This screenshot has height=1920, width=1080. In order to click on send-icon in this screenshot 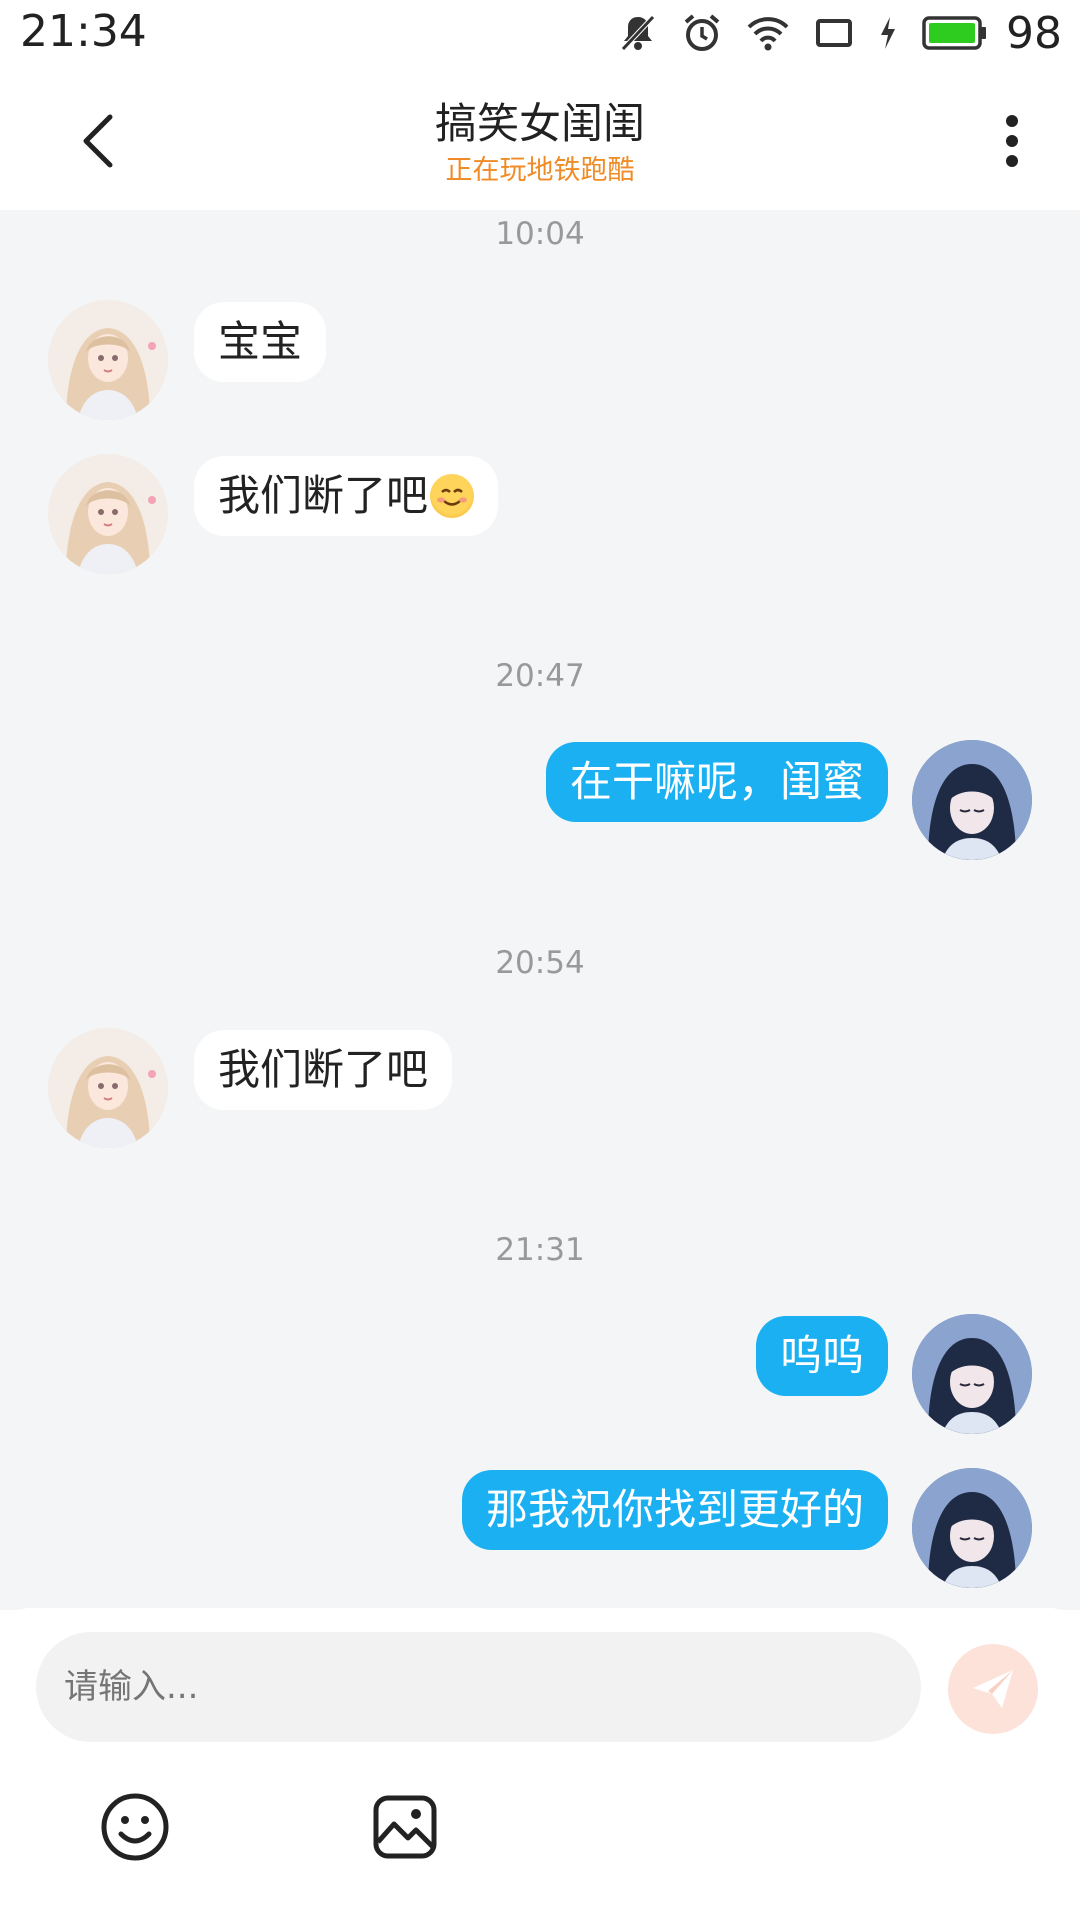, I will do `click(993, 1689)`.